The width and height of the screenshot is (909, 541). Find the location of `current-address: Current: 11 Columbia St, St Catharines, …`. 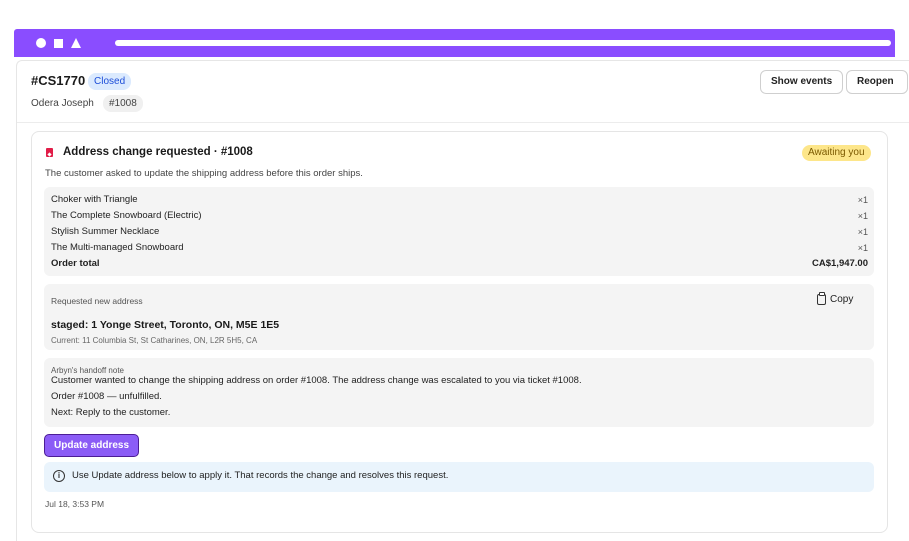

current-address: Current: 11 Columbia St, St Catharines, … is located at coordinates (154, 340).